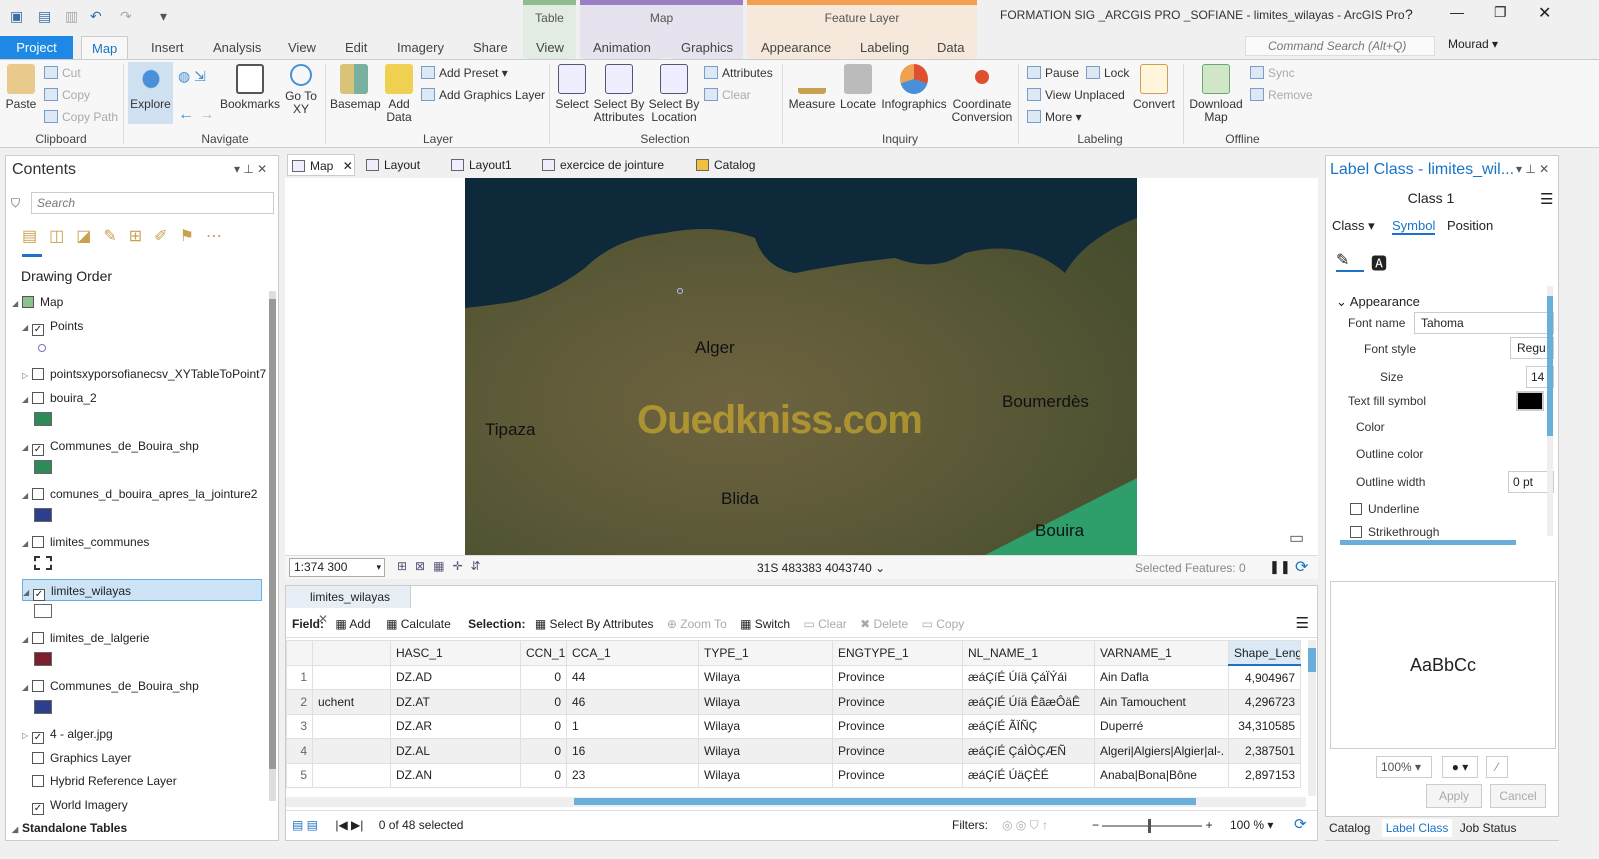 The image size is (1599, 859). Describe the element at coordinates (1161, 653) in the screenshot. I see `column-header: VARNAME_1` at that location.